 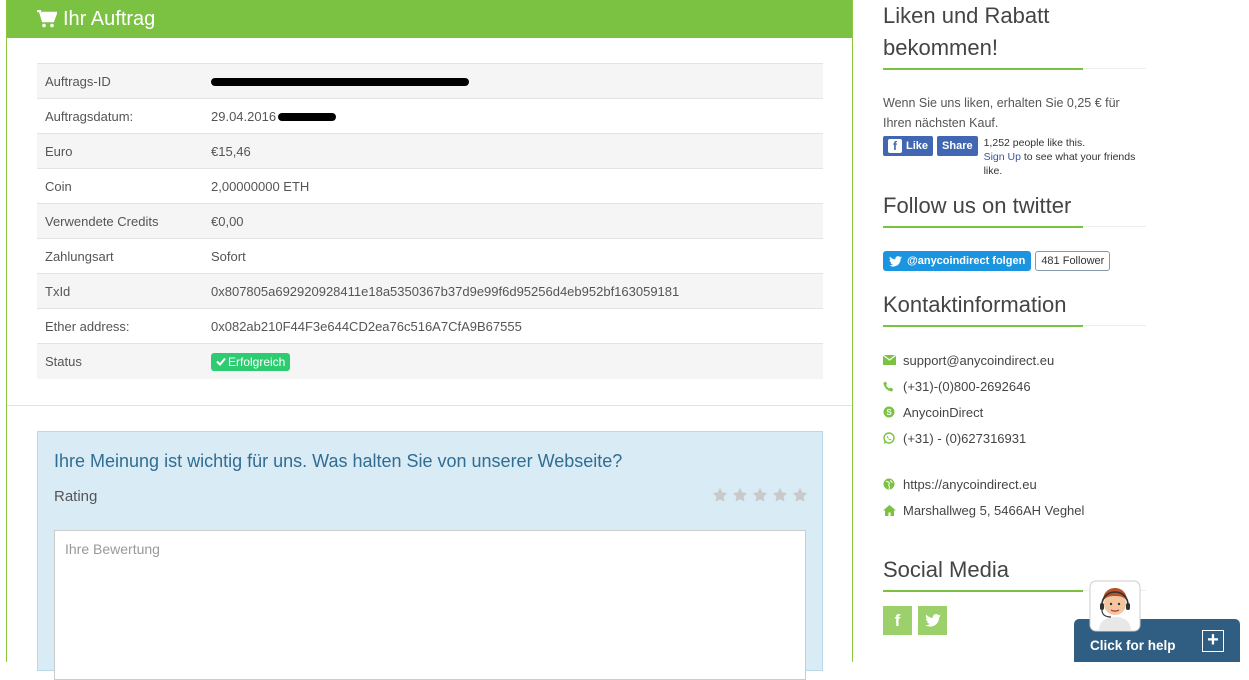 What do you see at coordinates (429, 19) in the screenshot?
I see `order-header: Ihr Auftrag` at bounding box center [429, 19].